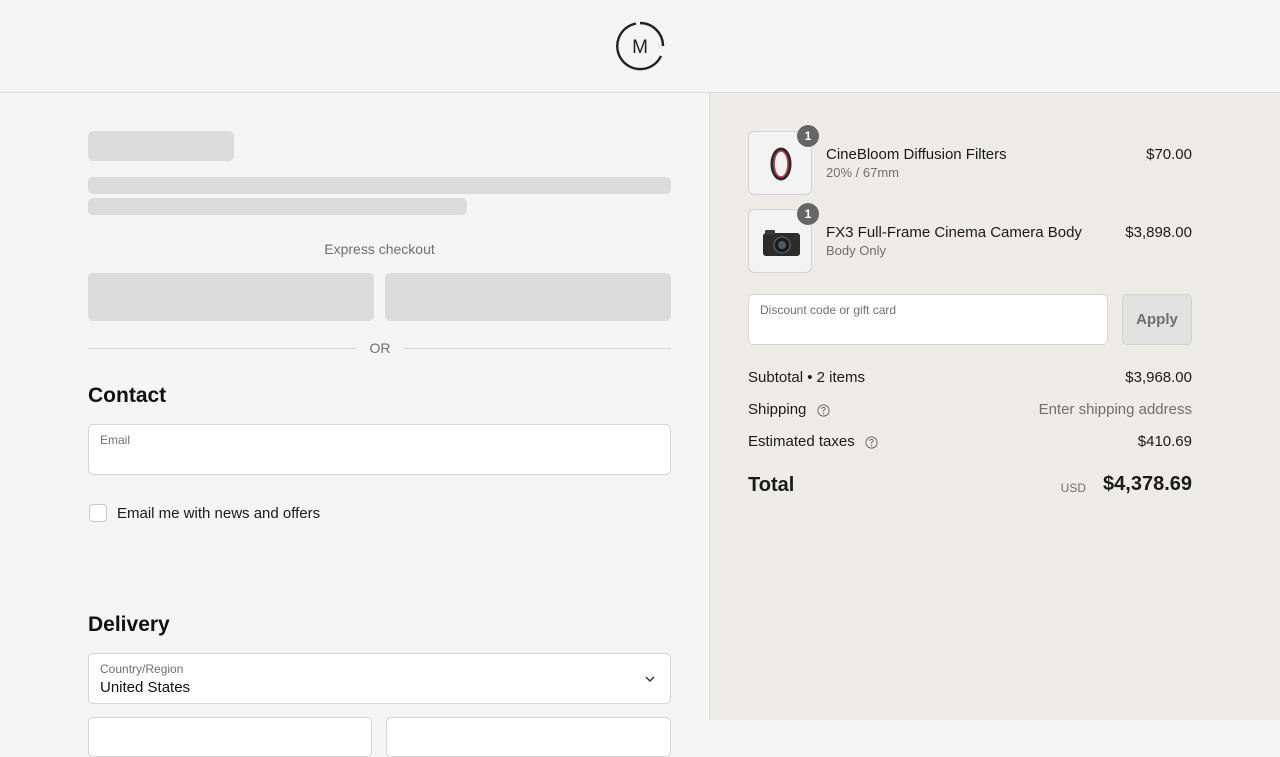  I want to click on total-currency: USD, so click(1073, 488).